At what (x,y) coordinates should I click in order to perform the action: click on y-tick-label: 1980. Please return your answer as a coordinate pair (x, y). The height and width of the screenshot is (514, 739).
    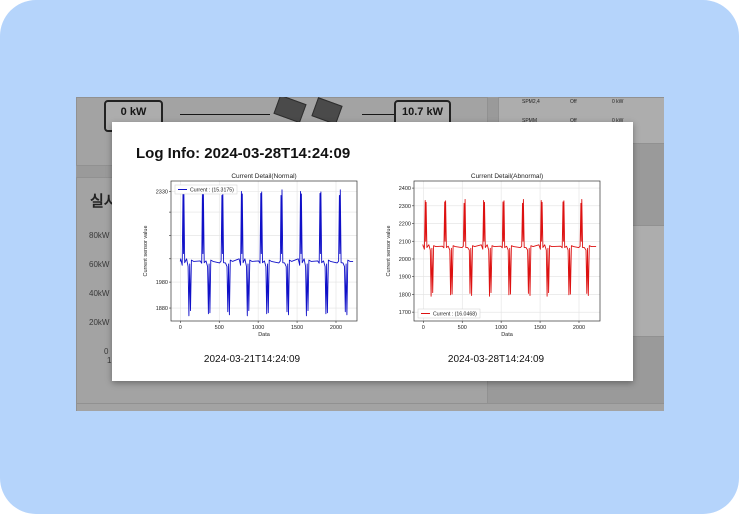
    Looking at the image, I should click on (162, 283).